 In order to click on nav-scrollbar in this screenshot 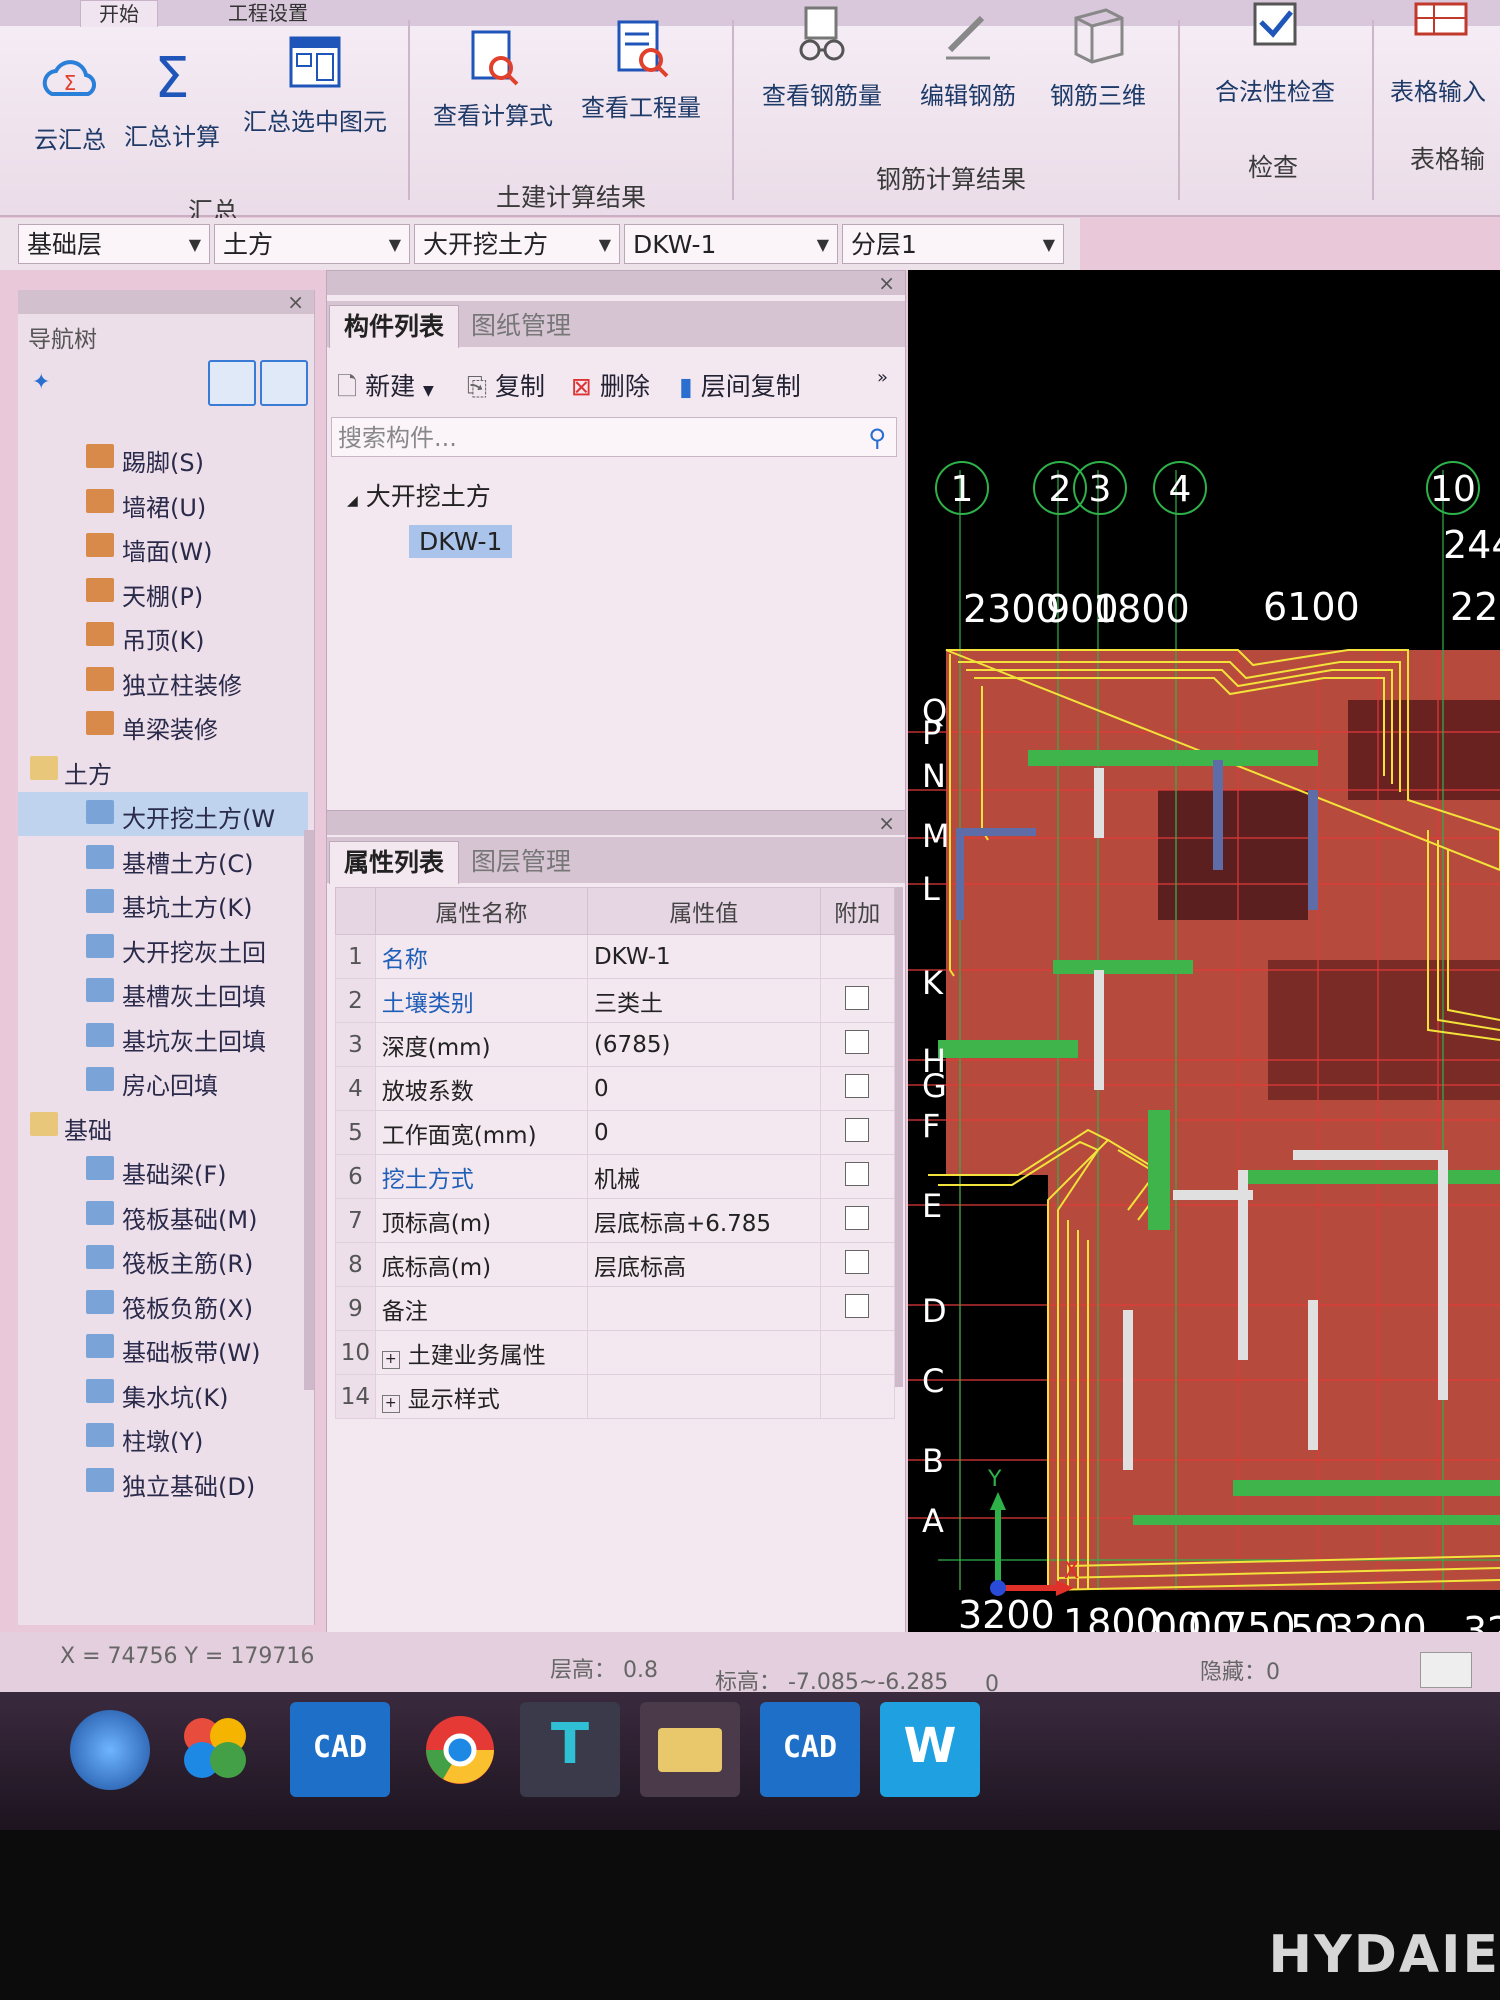, I will do `click(309, 1110)`.